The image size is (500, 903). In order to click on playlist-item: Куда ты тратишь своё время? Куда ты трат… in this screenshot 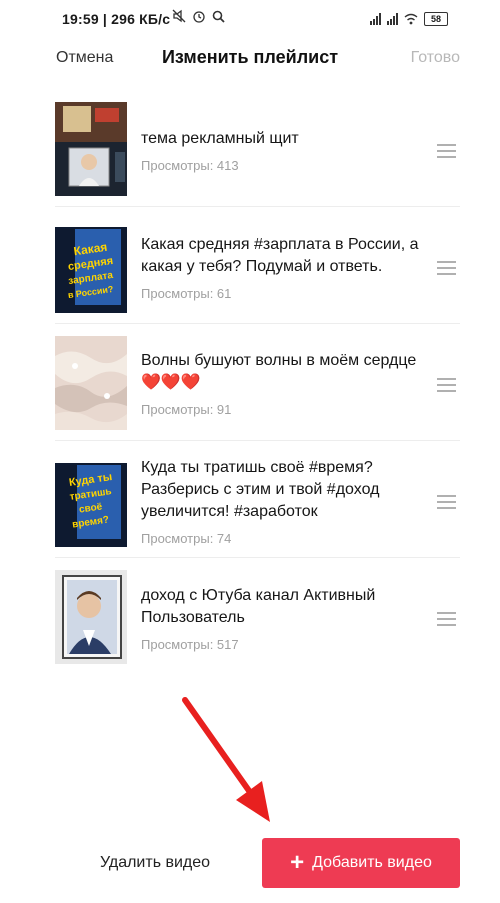, I will do `click(250, 503)`.